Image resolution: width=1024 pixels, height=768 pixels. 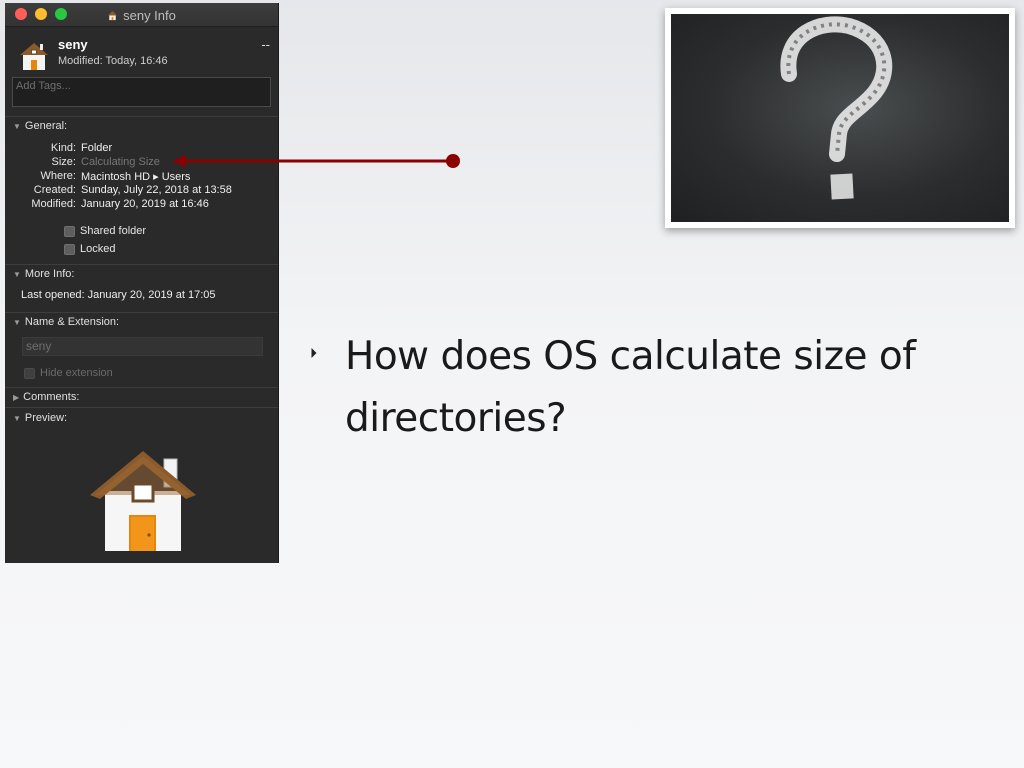 I want to click on section-more-info-title: More Info:, so click(x=49, y=274).